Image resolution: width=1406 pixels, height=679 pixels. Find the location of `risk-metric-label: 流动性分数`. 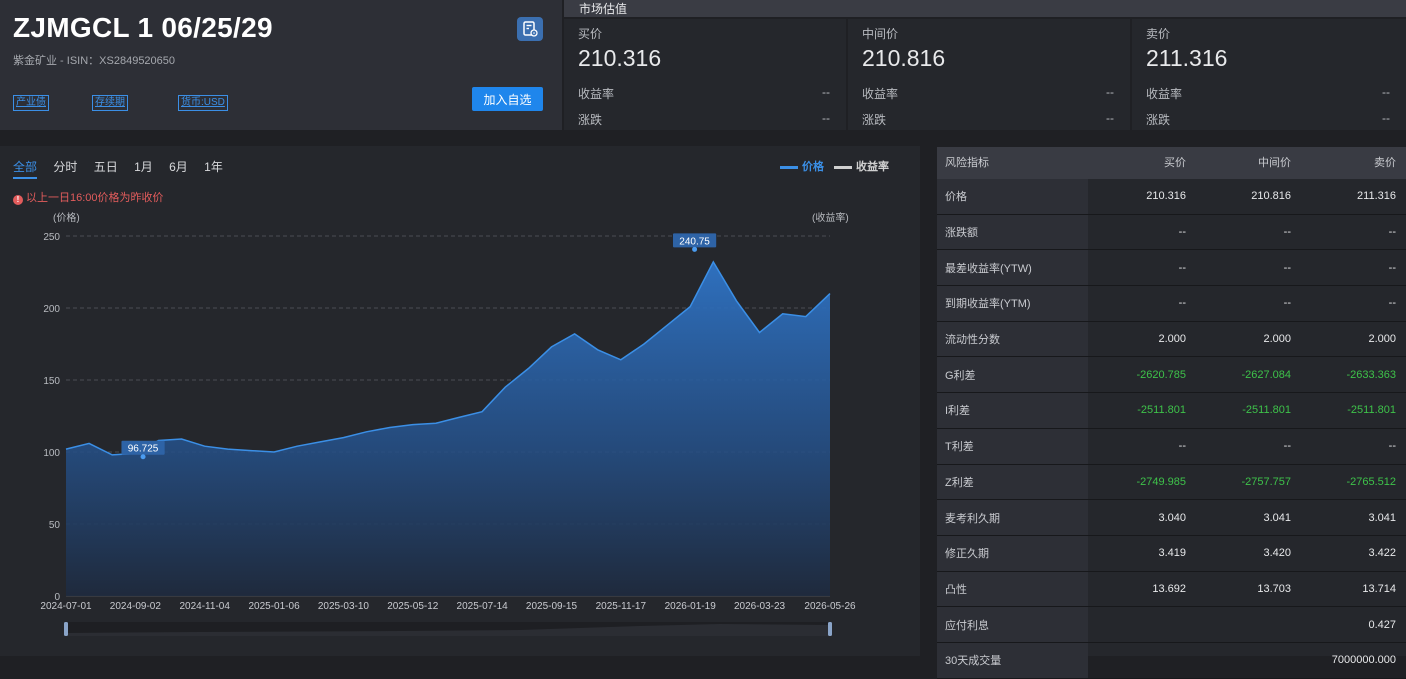

risk-metric-label: 流动性分数 is located at coordinates (1012, 339).